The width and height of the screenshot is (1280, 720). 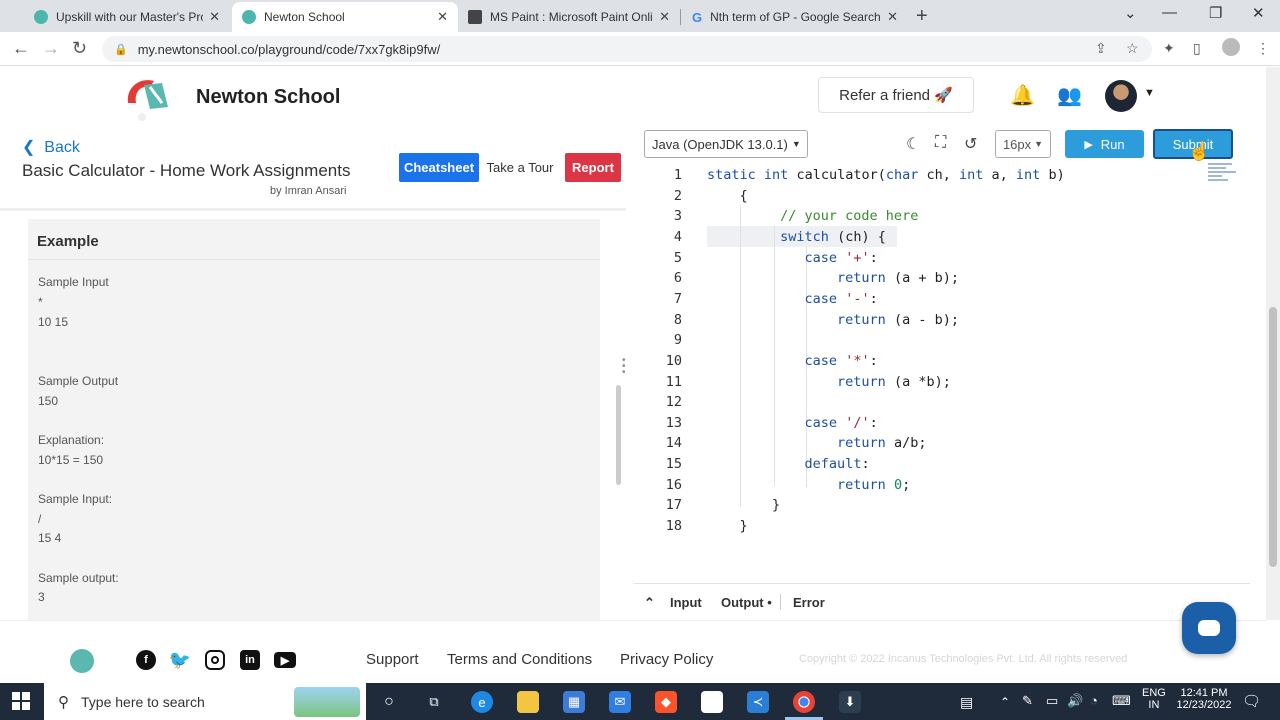 I want to click on tray-app-icon: ▤, so click(x=966, y=702).